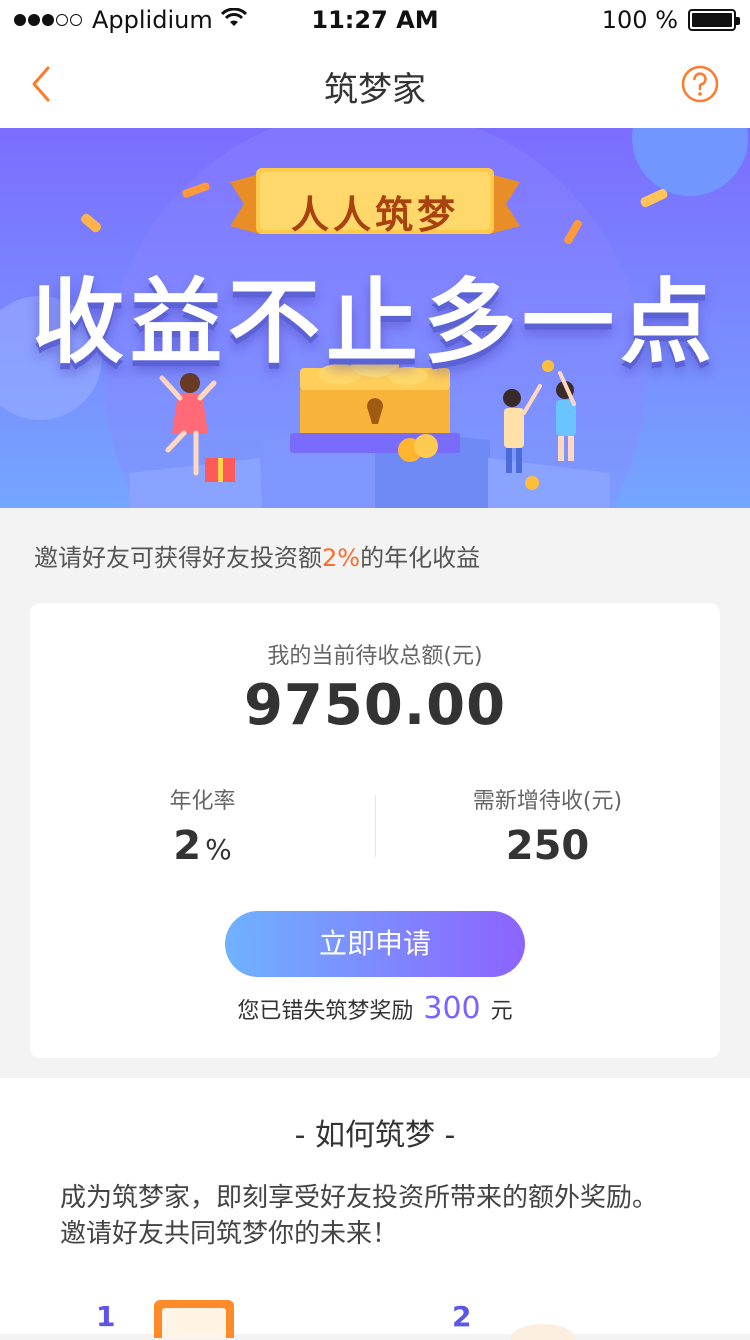  Describe the element at coordinates (202, 801) in the screenshot. I see `rate-label: 年化率` at that location.